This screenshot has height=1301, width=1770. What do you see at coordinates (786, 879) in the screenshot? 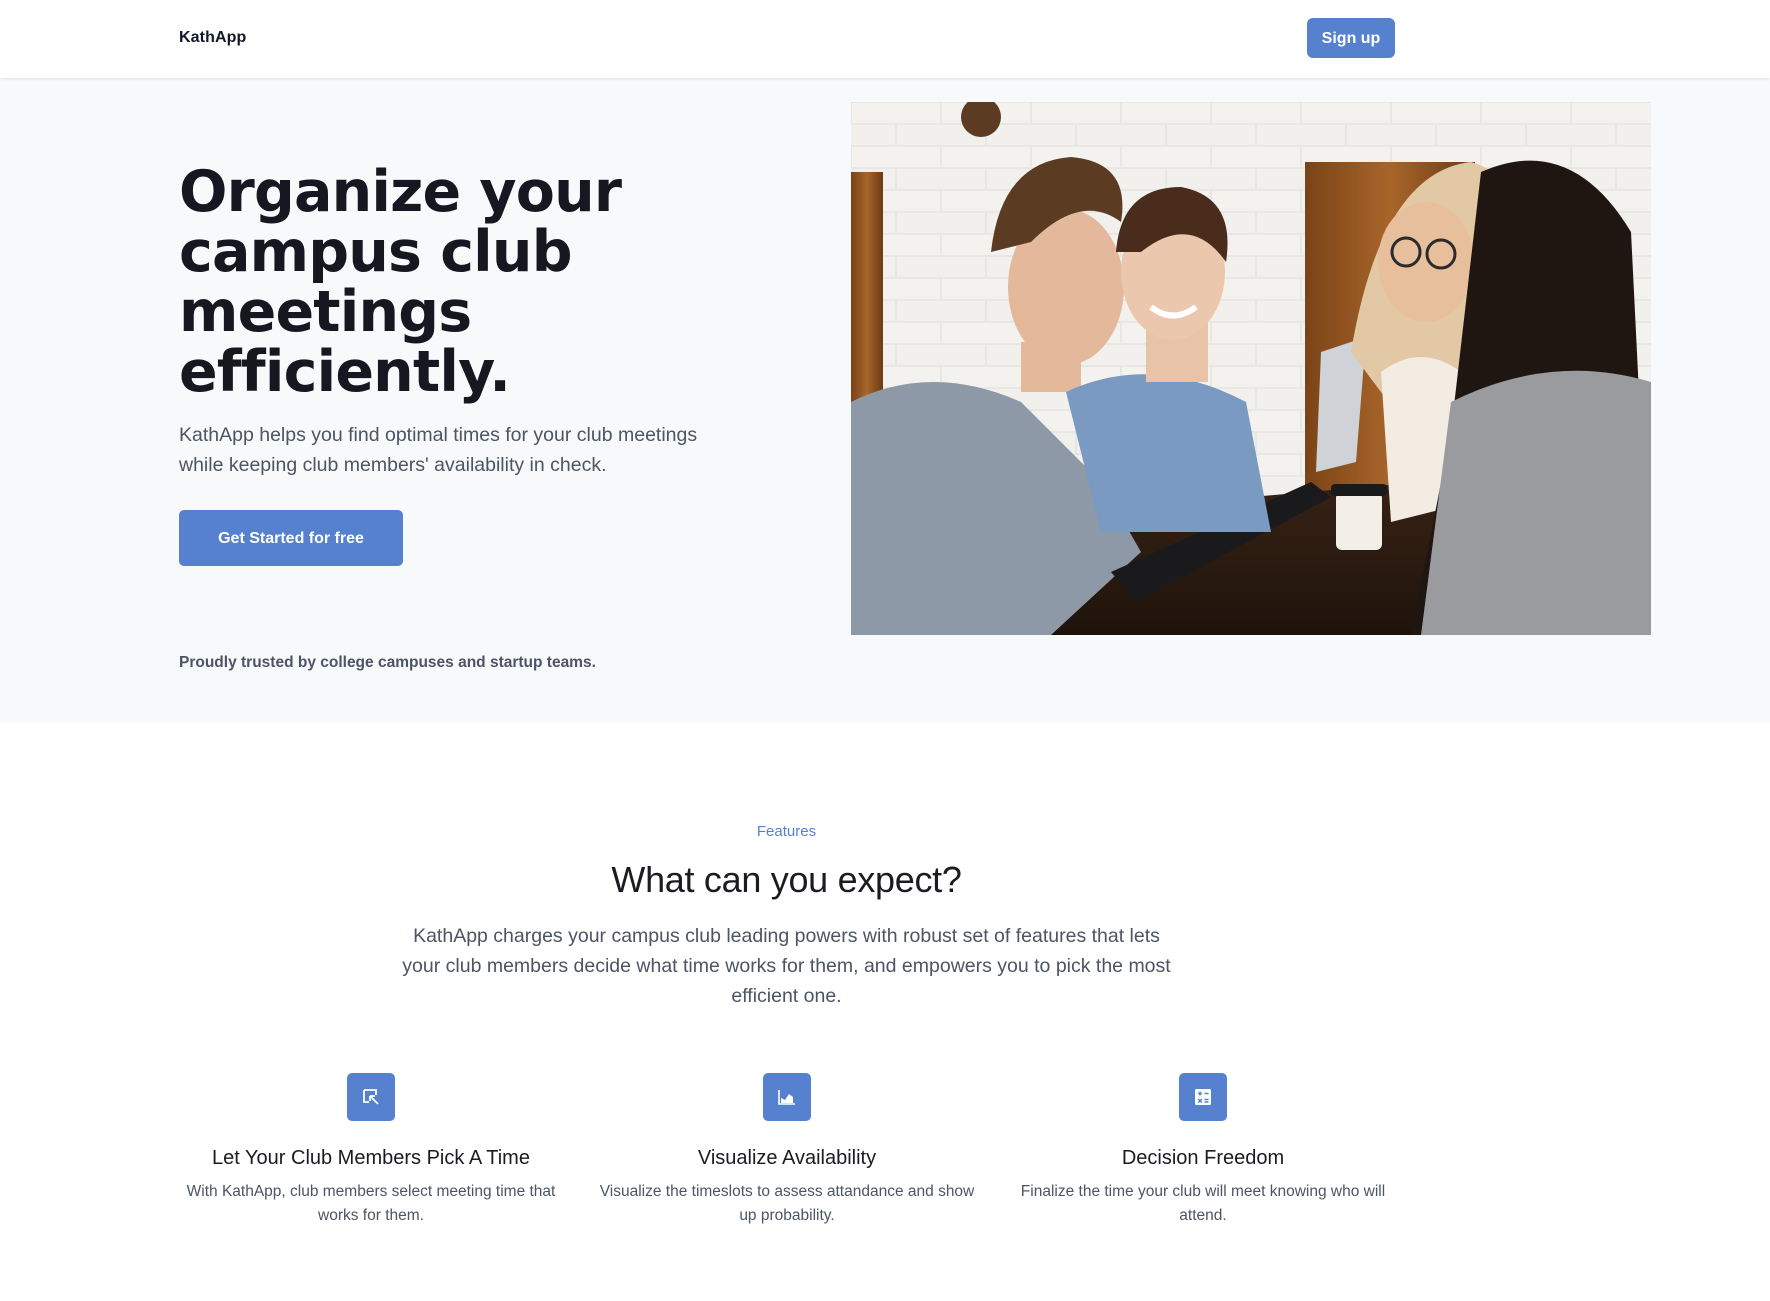
I see `features-title: What can you expect?` at bounding box center [786, 879].